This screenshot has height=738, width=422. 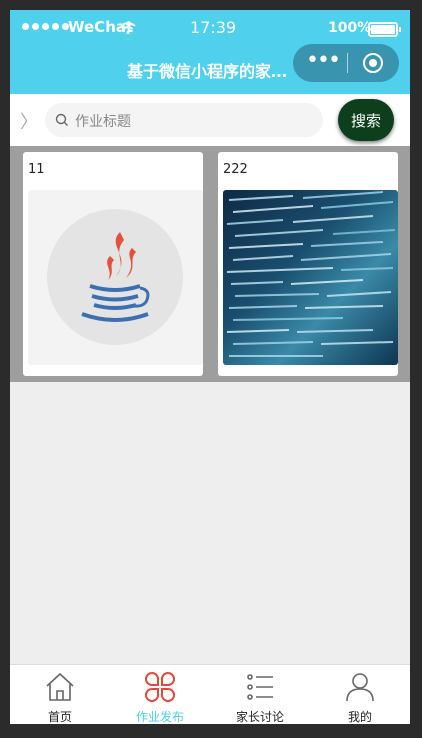 I want to click on signal-icon, so click(x=45, y=26).